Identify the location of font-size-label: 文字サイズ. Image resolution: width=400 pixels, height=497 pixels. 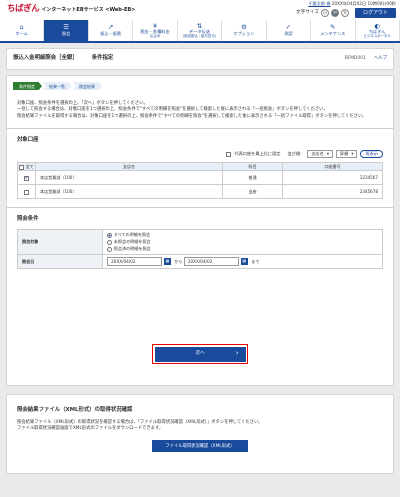
(307, 12).